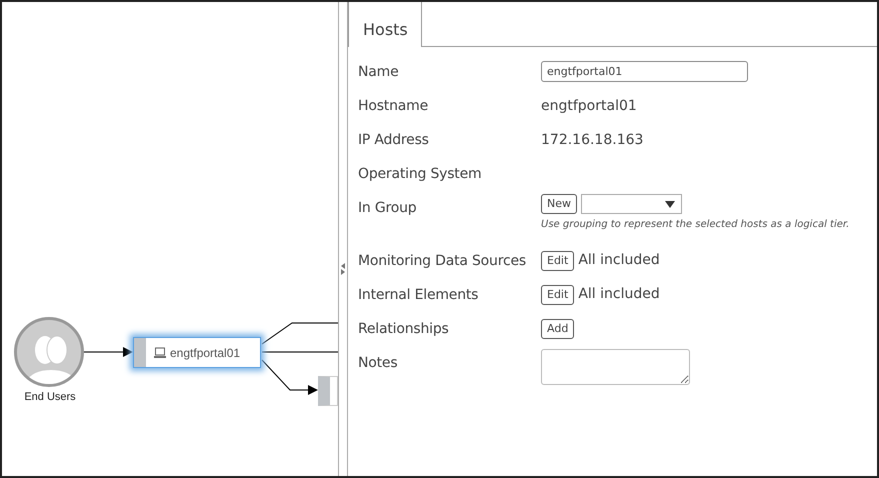 This screenshot has height=478, width=879. I want to click on small-button: New, so click(559, 204).